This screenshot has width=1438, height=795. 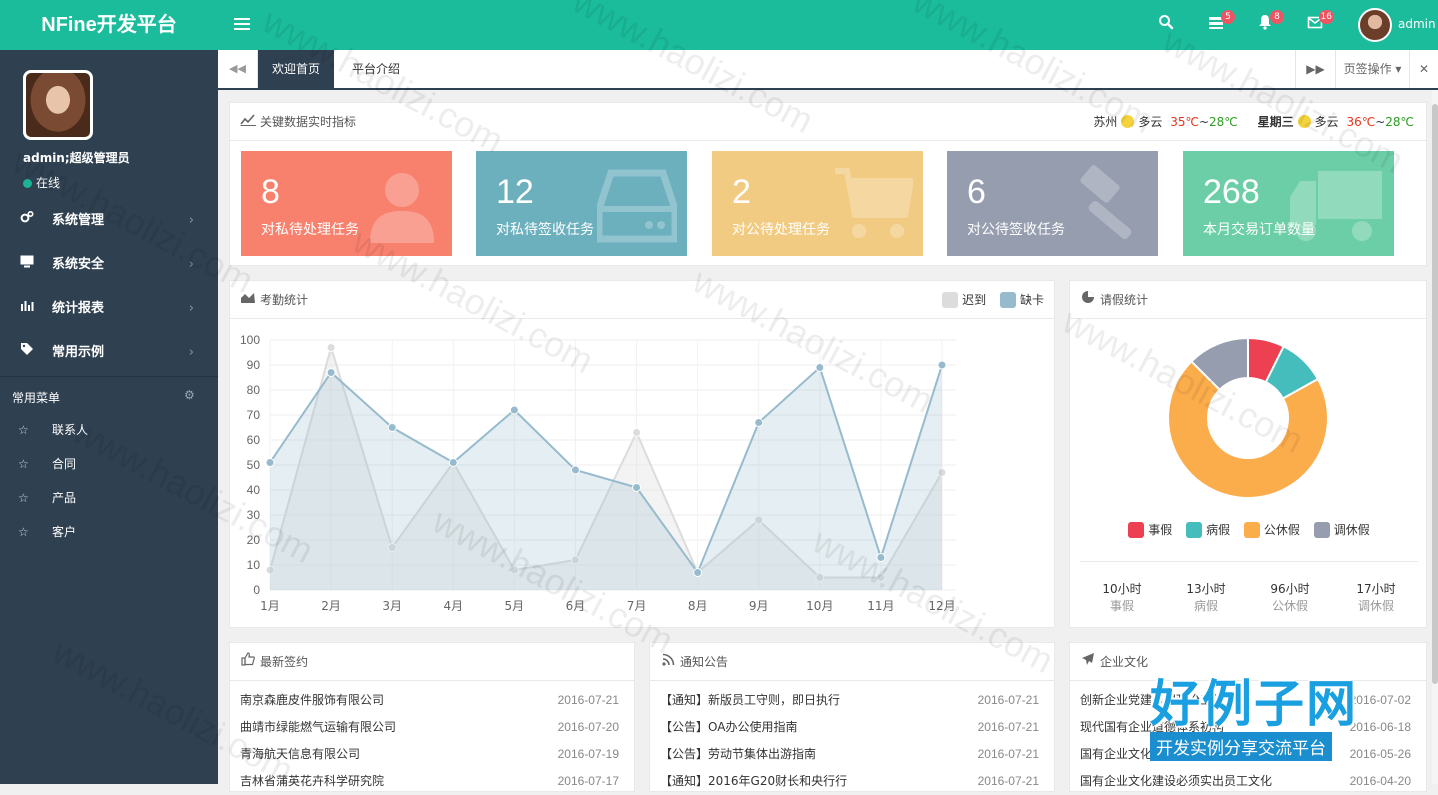 What do you see at coordinates (109, 498) in the screenshot?
I see `favorite-item-product: ☆ 产品` at bounding box center [109, 498].